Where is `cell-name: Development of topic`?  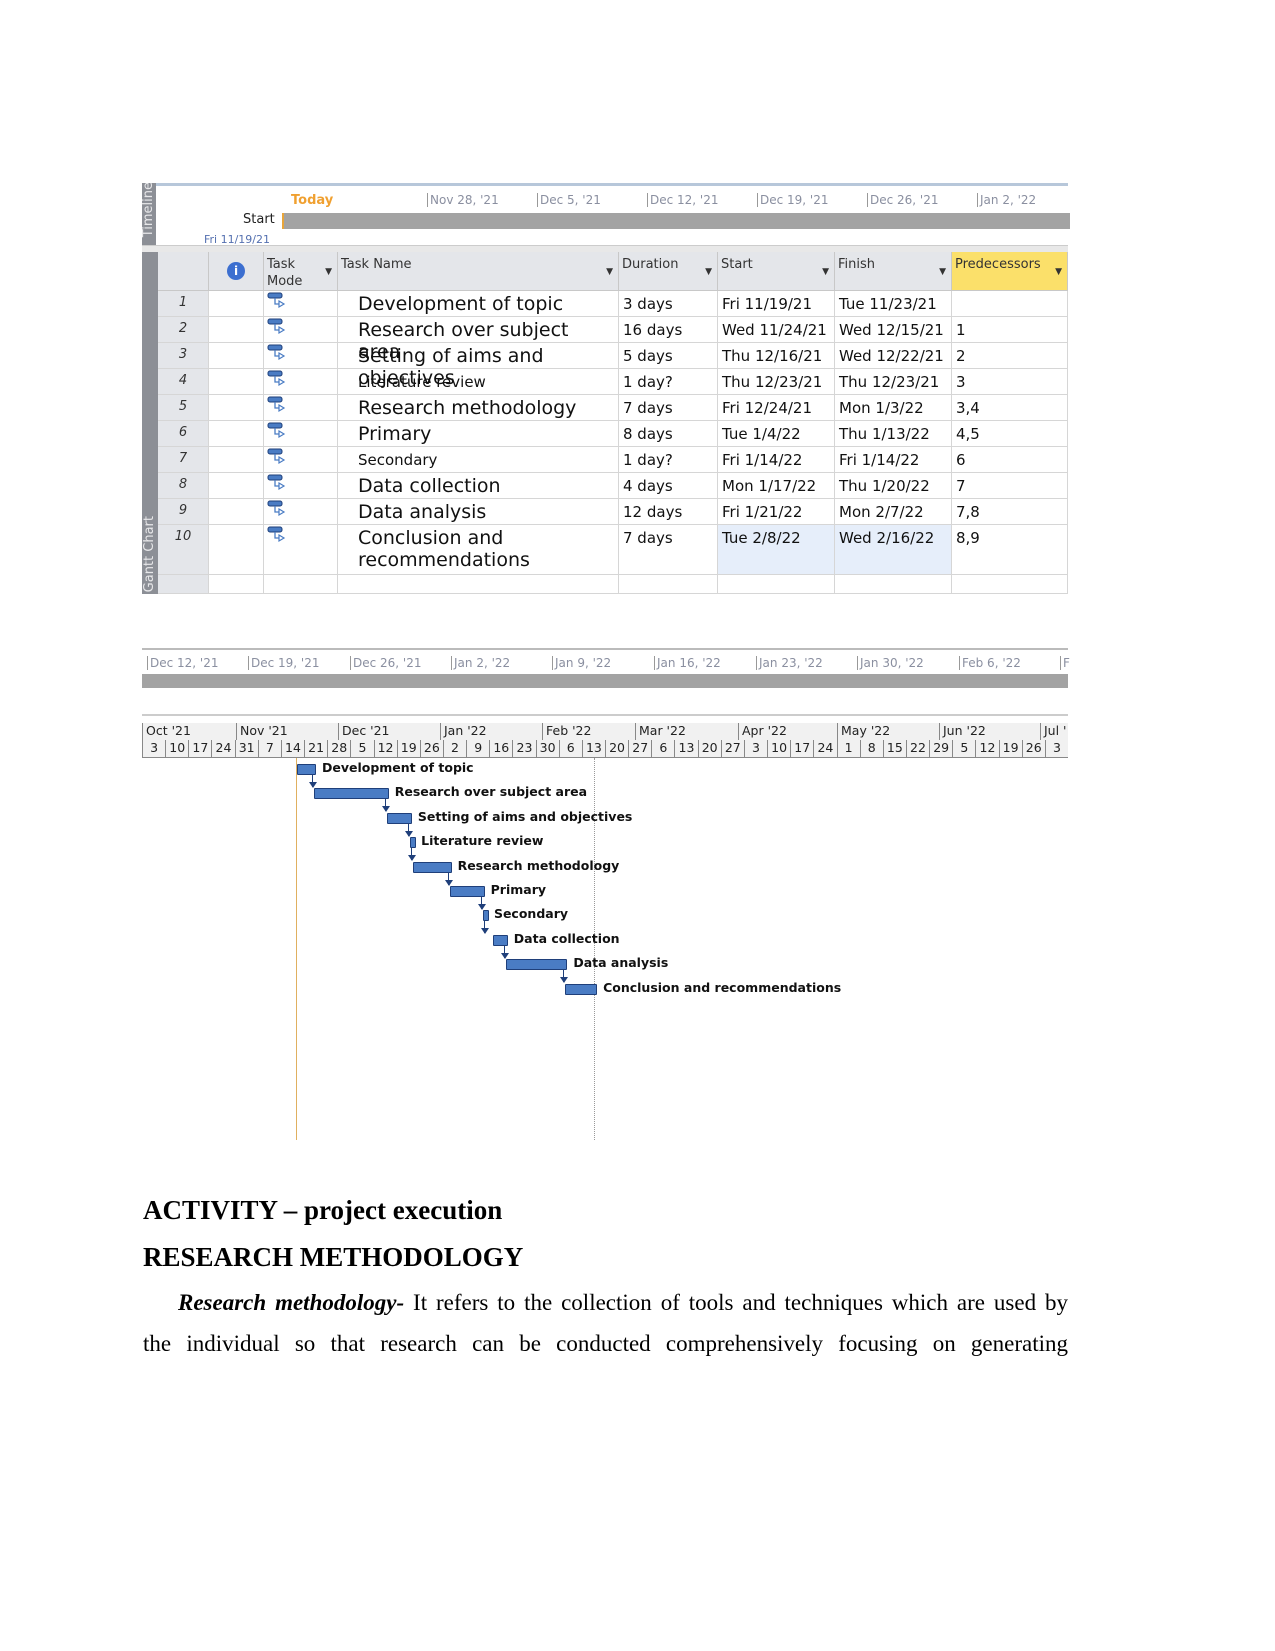 cell-name: Development of topic is located at coordinates (478, 304).